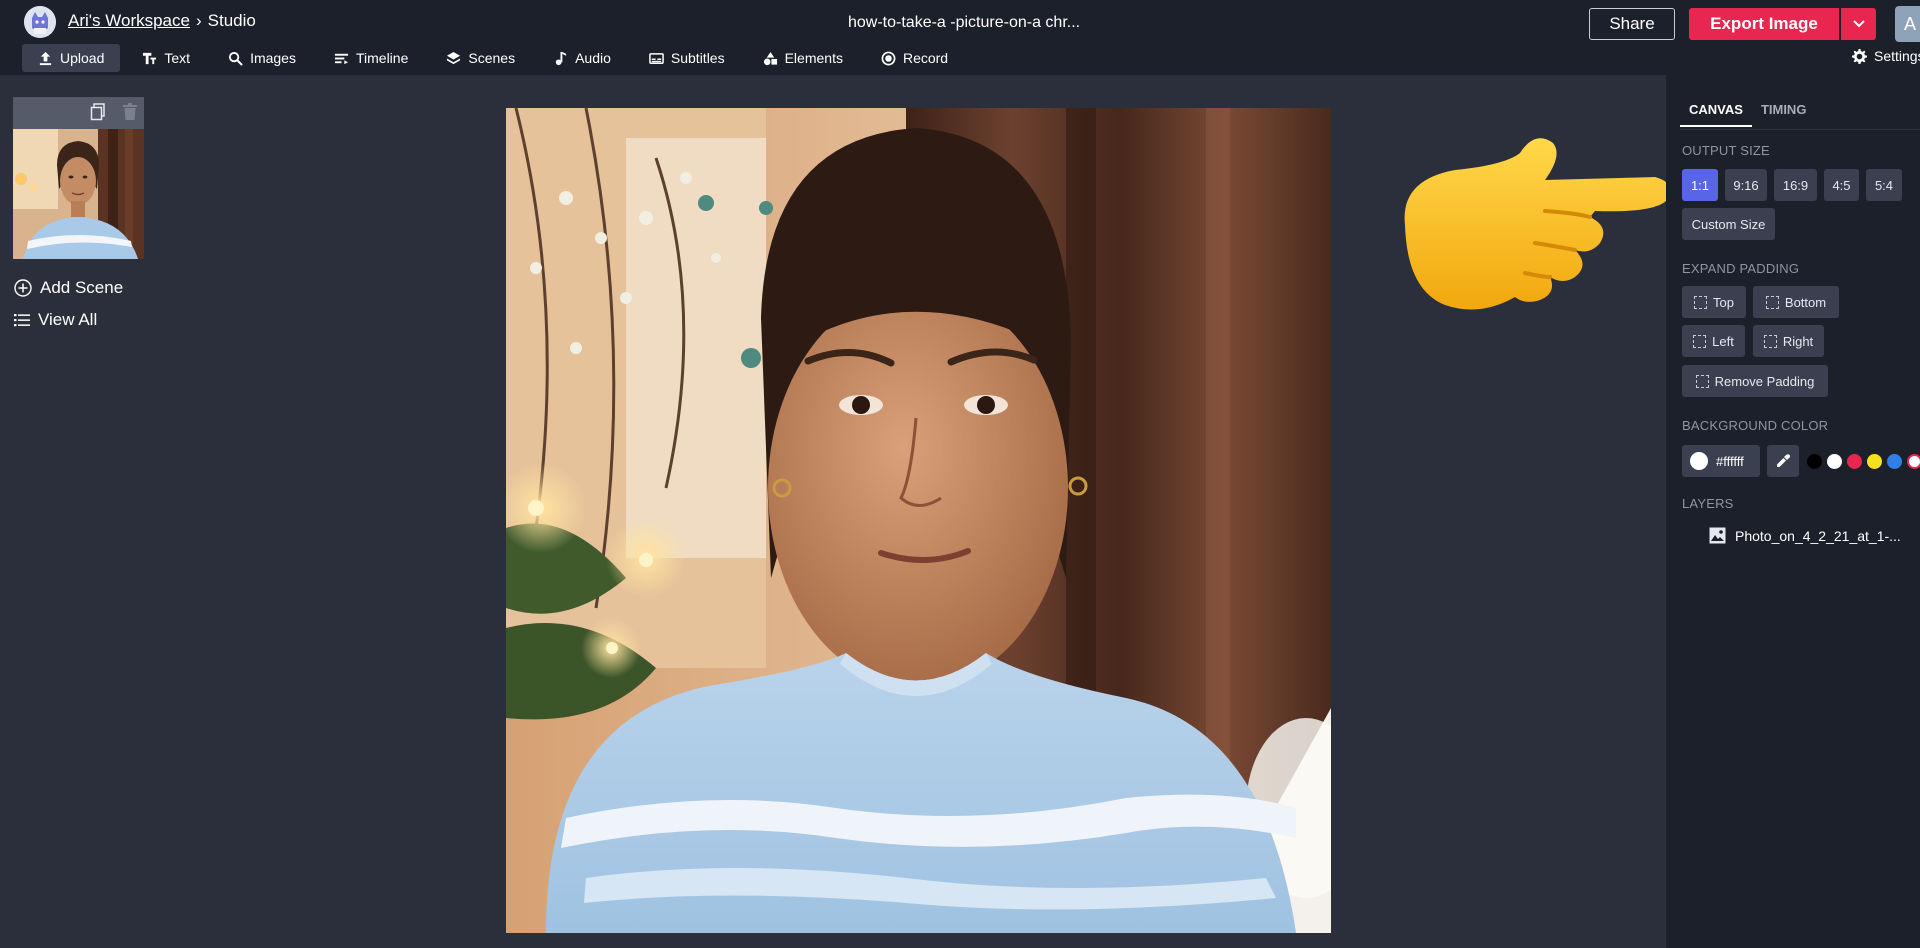 The image size is (1920, 948). What do you see at coordinates (231, 20) in the screenshot?
I see `breadcrumb-current: Studio` at bounding box center [231, 20].